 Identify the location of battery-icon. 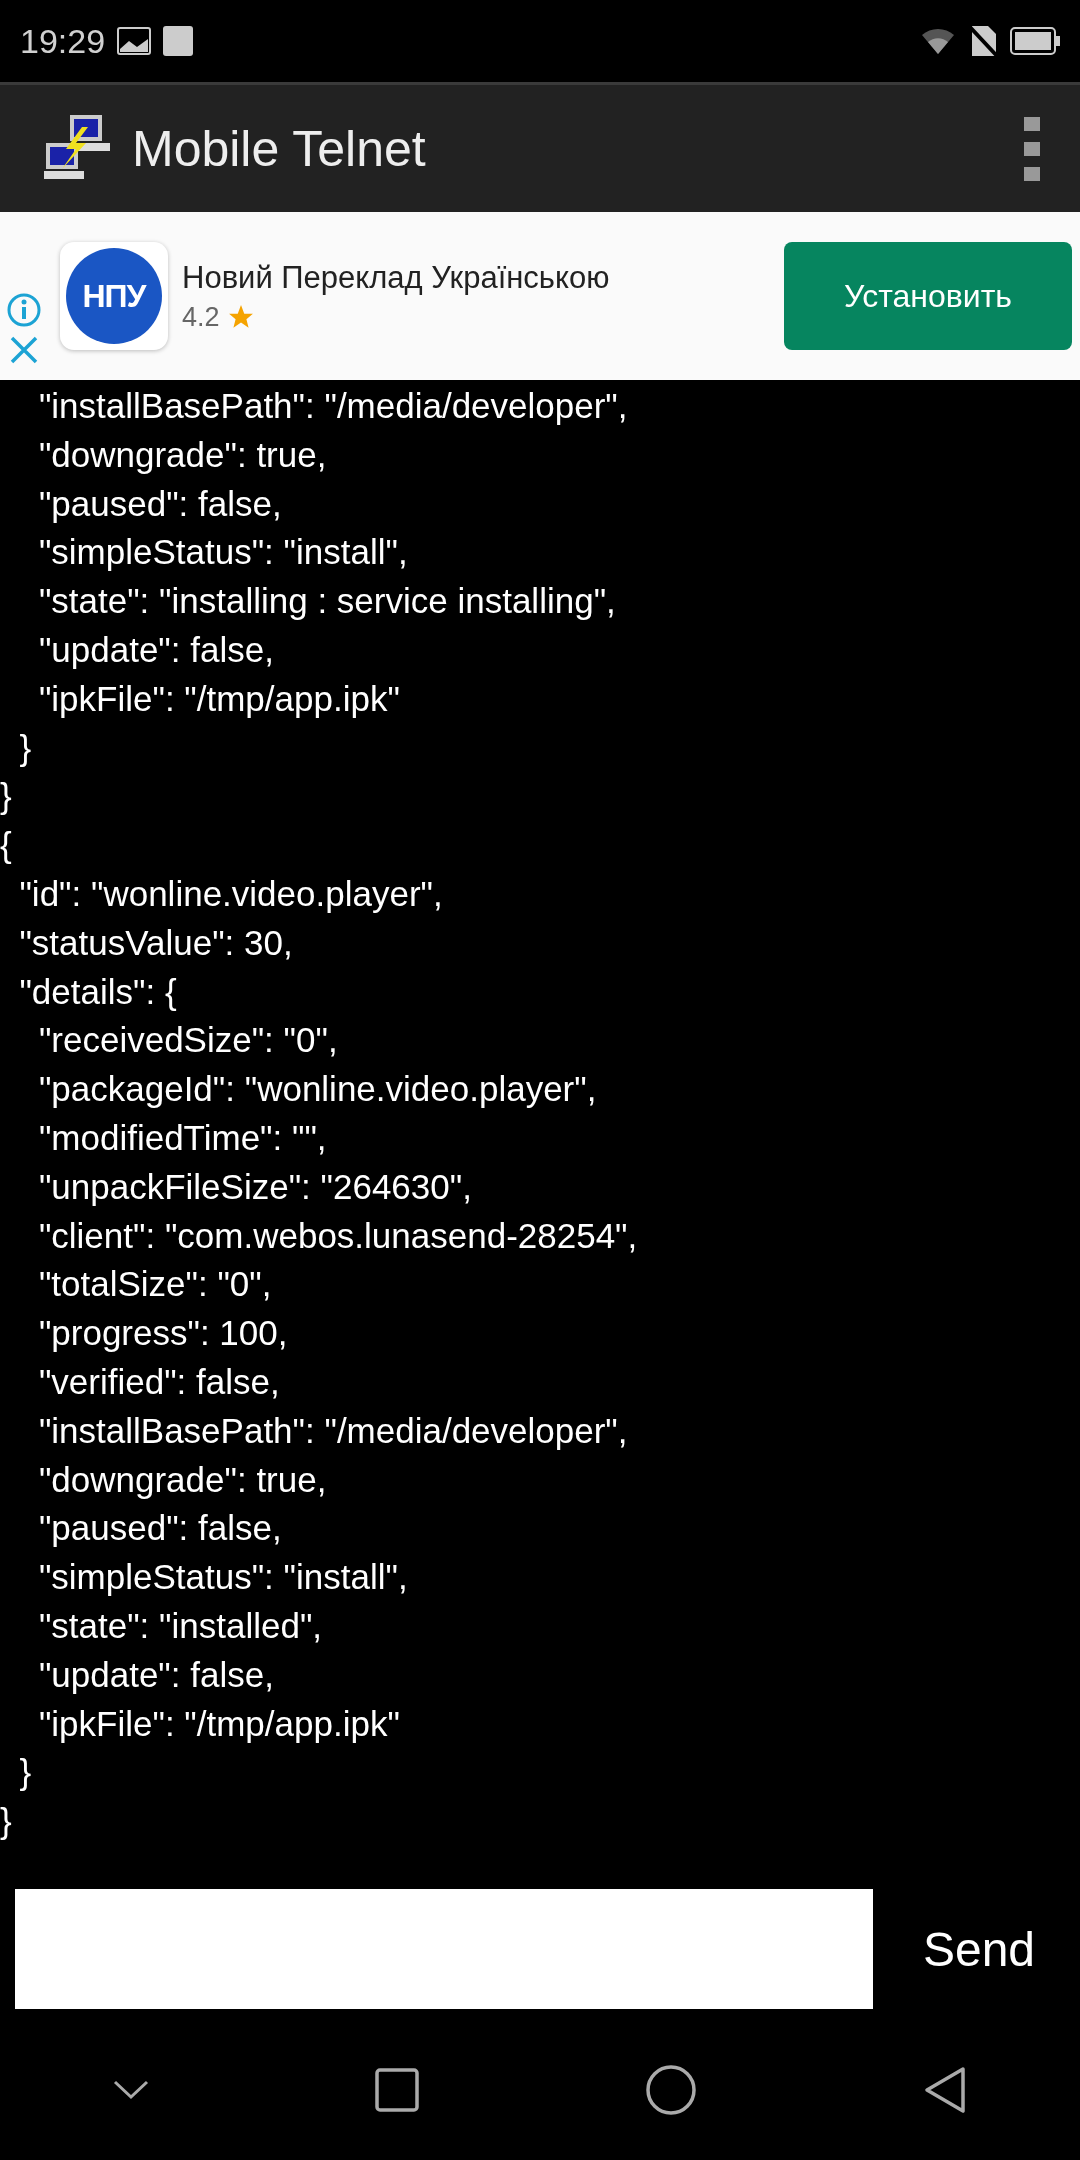
(1035, 41).